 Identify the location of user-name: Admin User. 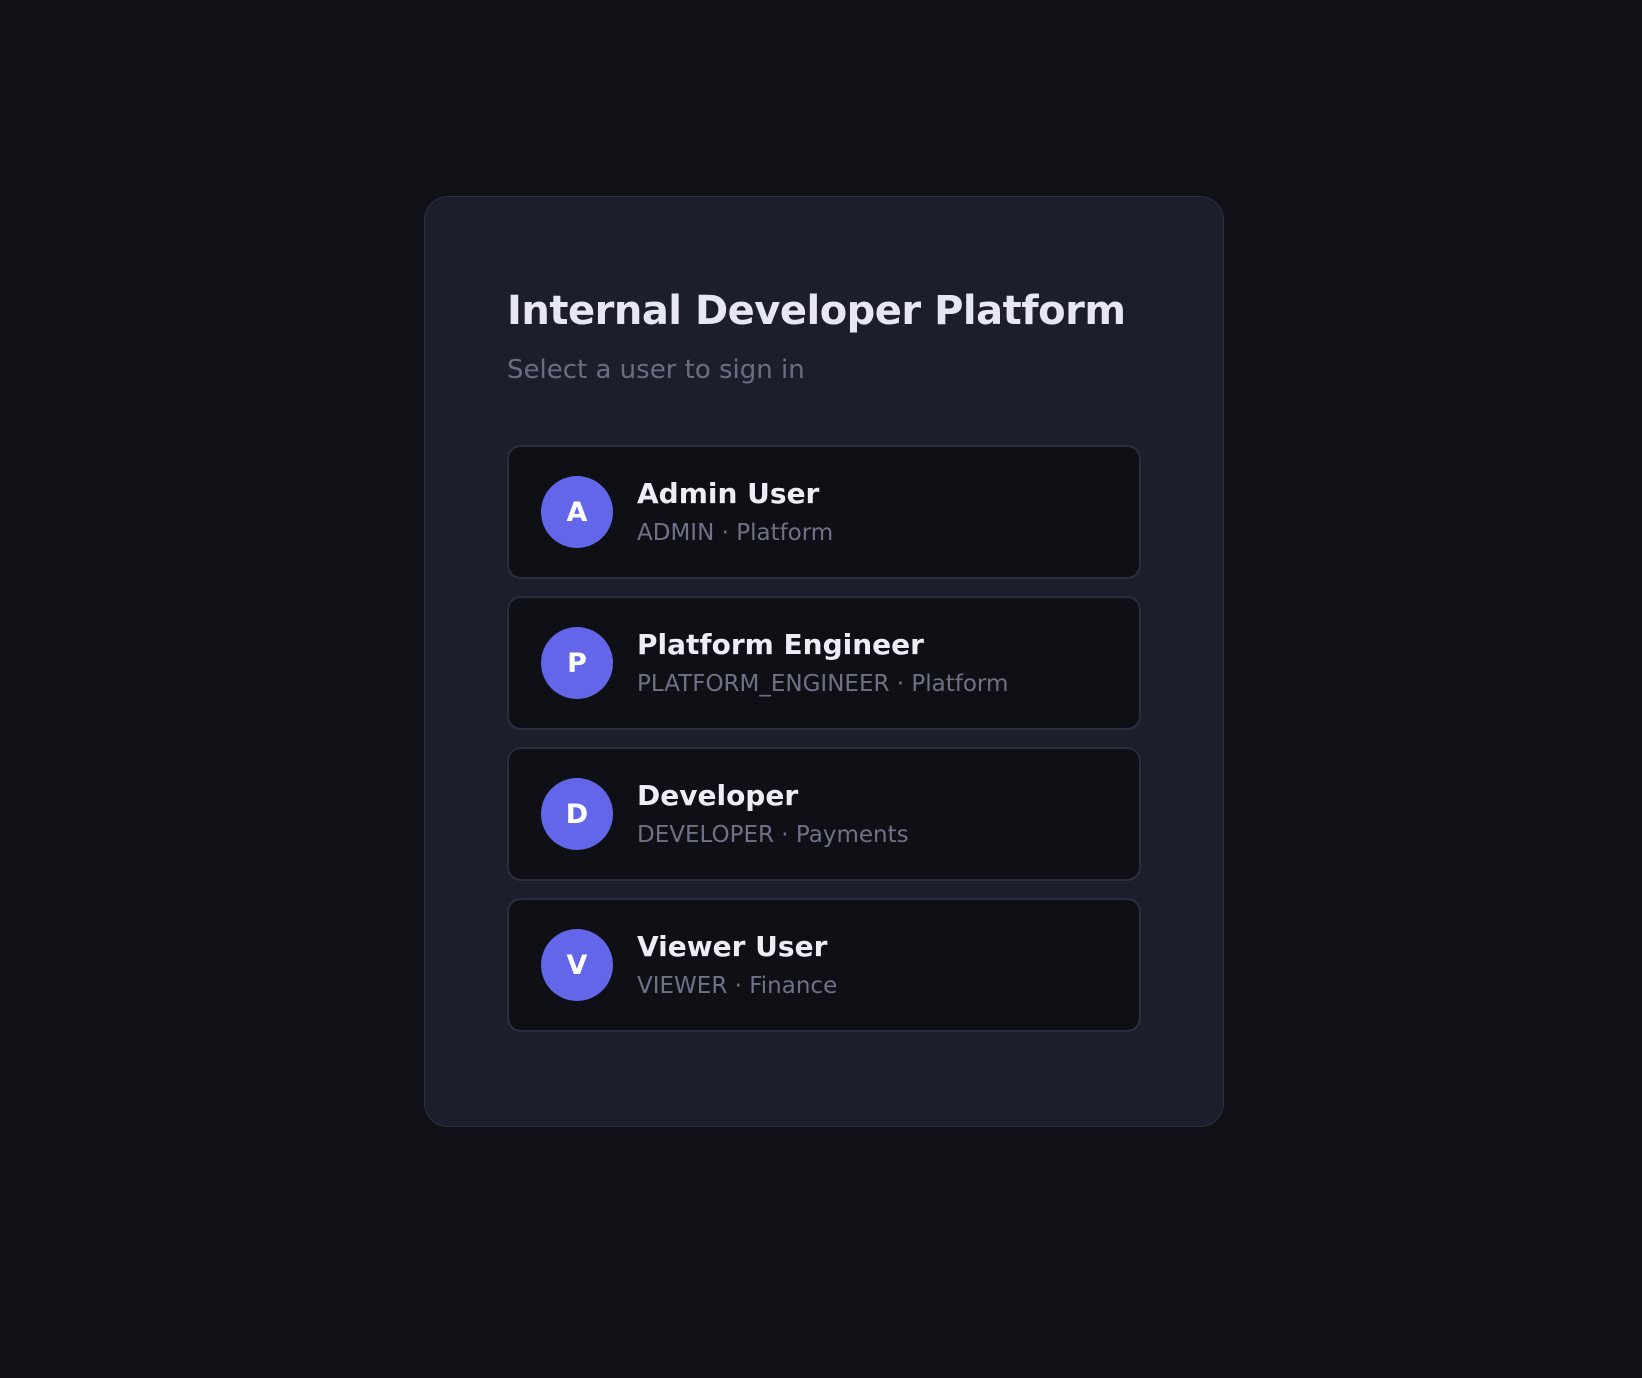
(728, 493).